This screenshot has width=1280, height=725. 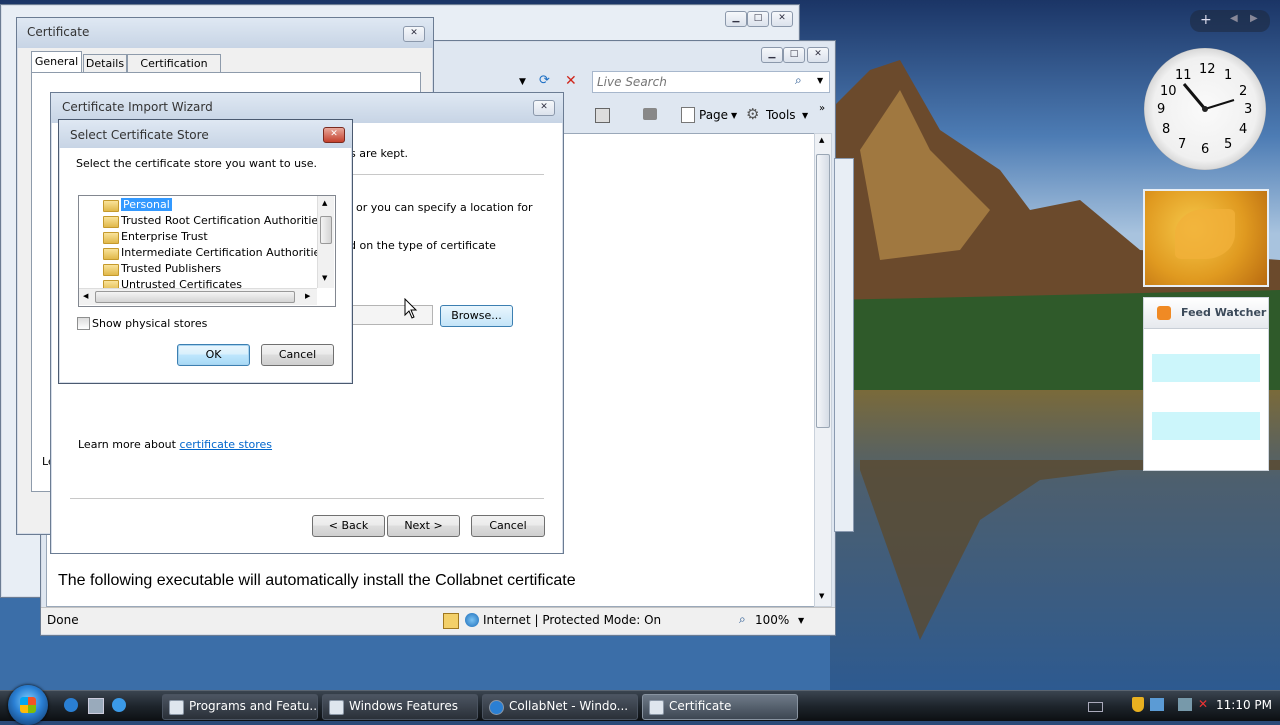 I want to click on next-button: Next >, so click(x=423, y=526).